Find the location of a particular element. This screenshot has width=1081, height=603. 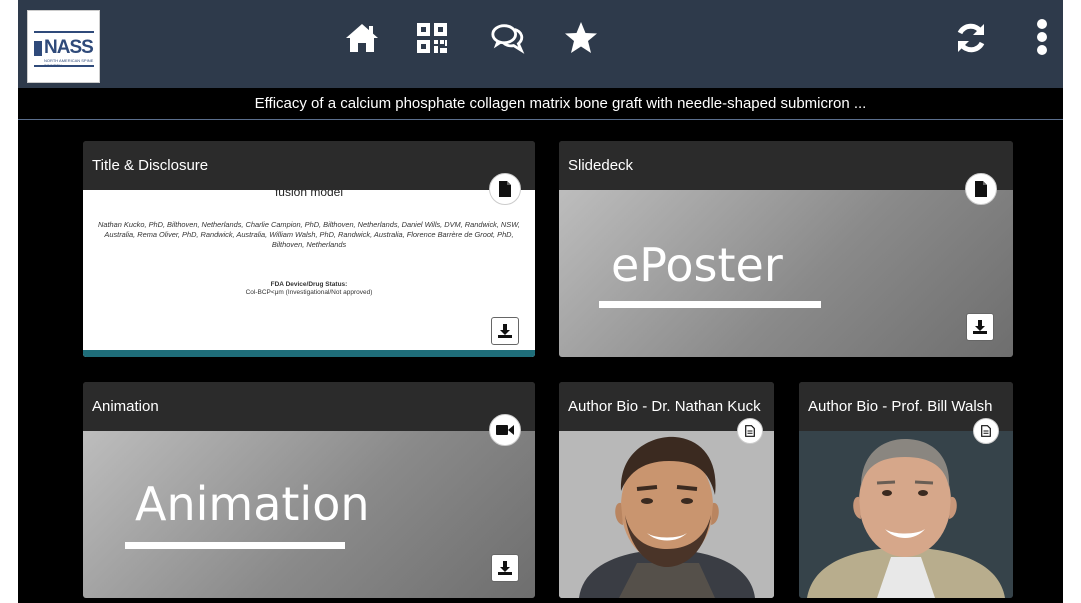

portrait-bill-walsh is located at coordinates (906, 514).